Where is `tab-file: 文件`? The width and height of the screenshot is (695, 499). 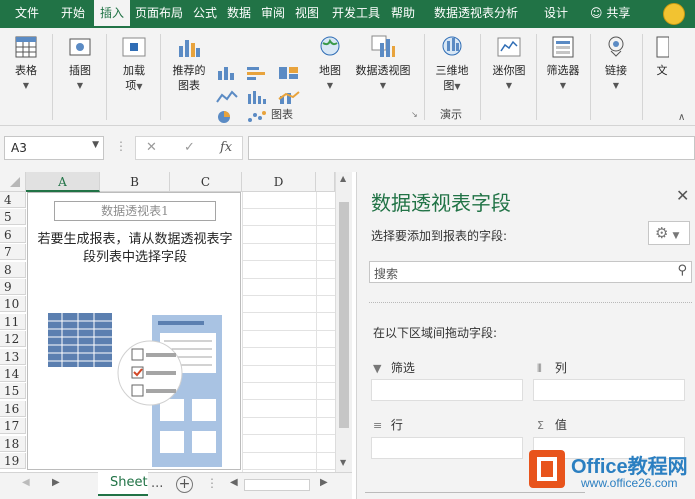 tab-file: 文件 is located at coordinates (27, 14).